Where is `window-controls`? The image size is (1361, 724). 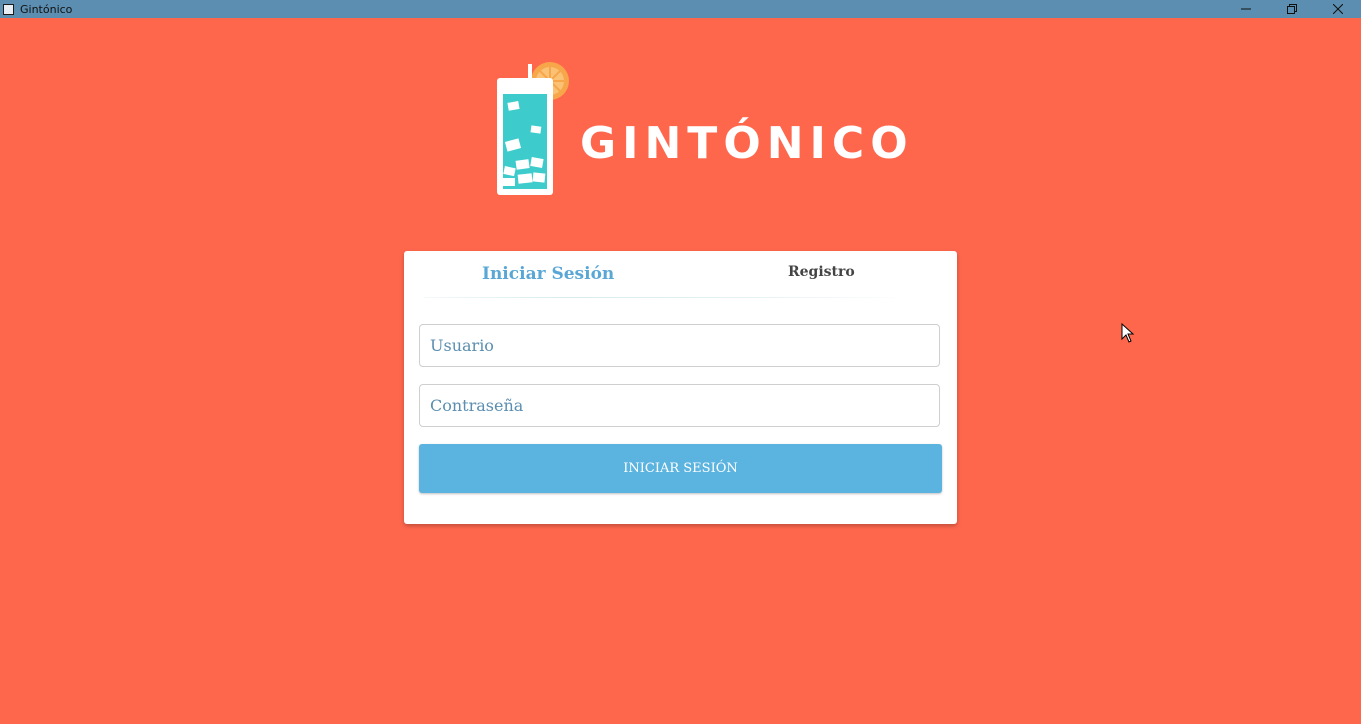 window-controls is located at coordinates (1292, 9).